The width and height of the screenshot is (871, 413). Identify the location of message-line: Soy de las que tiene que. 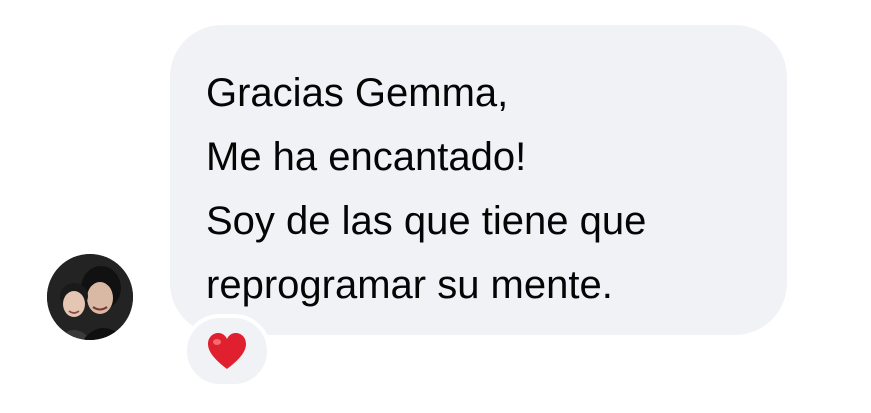
(426, 221).